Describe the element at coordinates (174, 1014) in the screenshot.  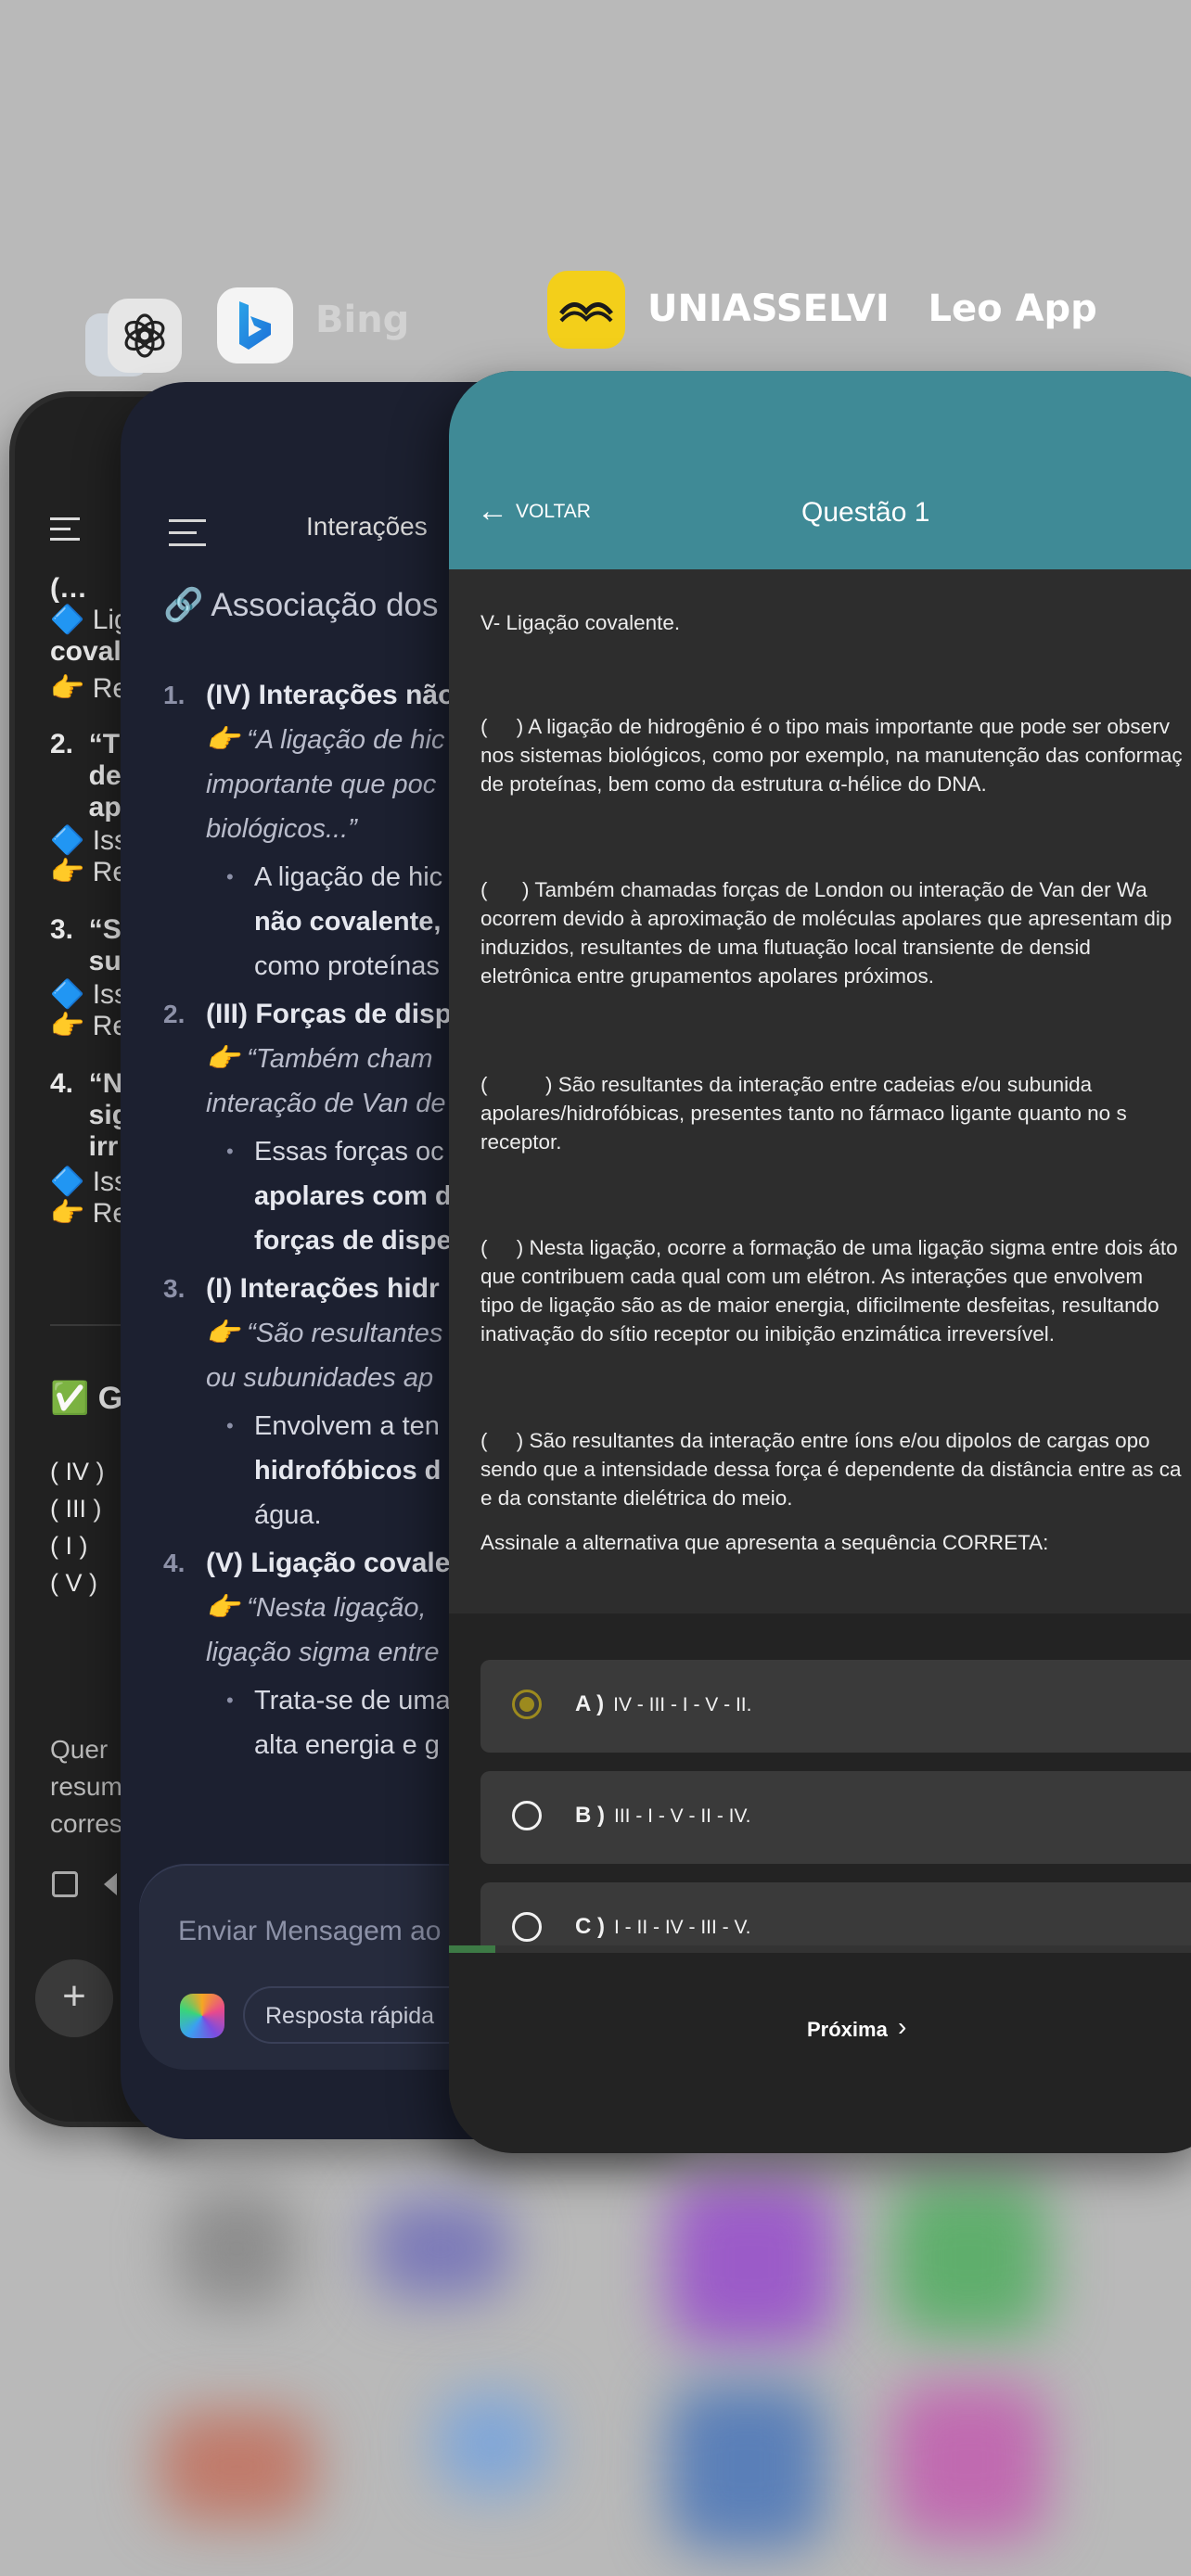
I see `list-number: 2.` at that location.